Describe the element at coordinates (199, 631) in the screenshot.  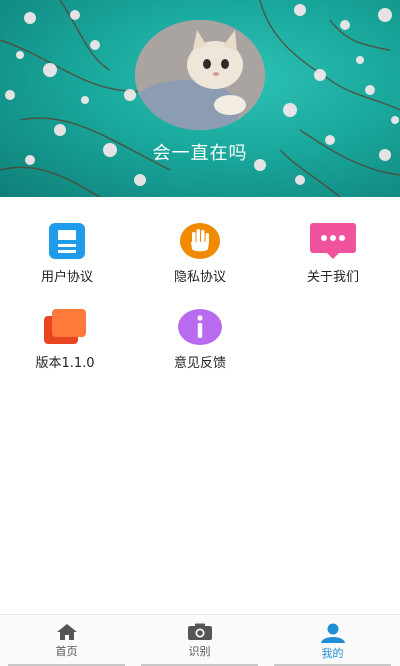
I see `camera-icon` at that location.